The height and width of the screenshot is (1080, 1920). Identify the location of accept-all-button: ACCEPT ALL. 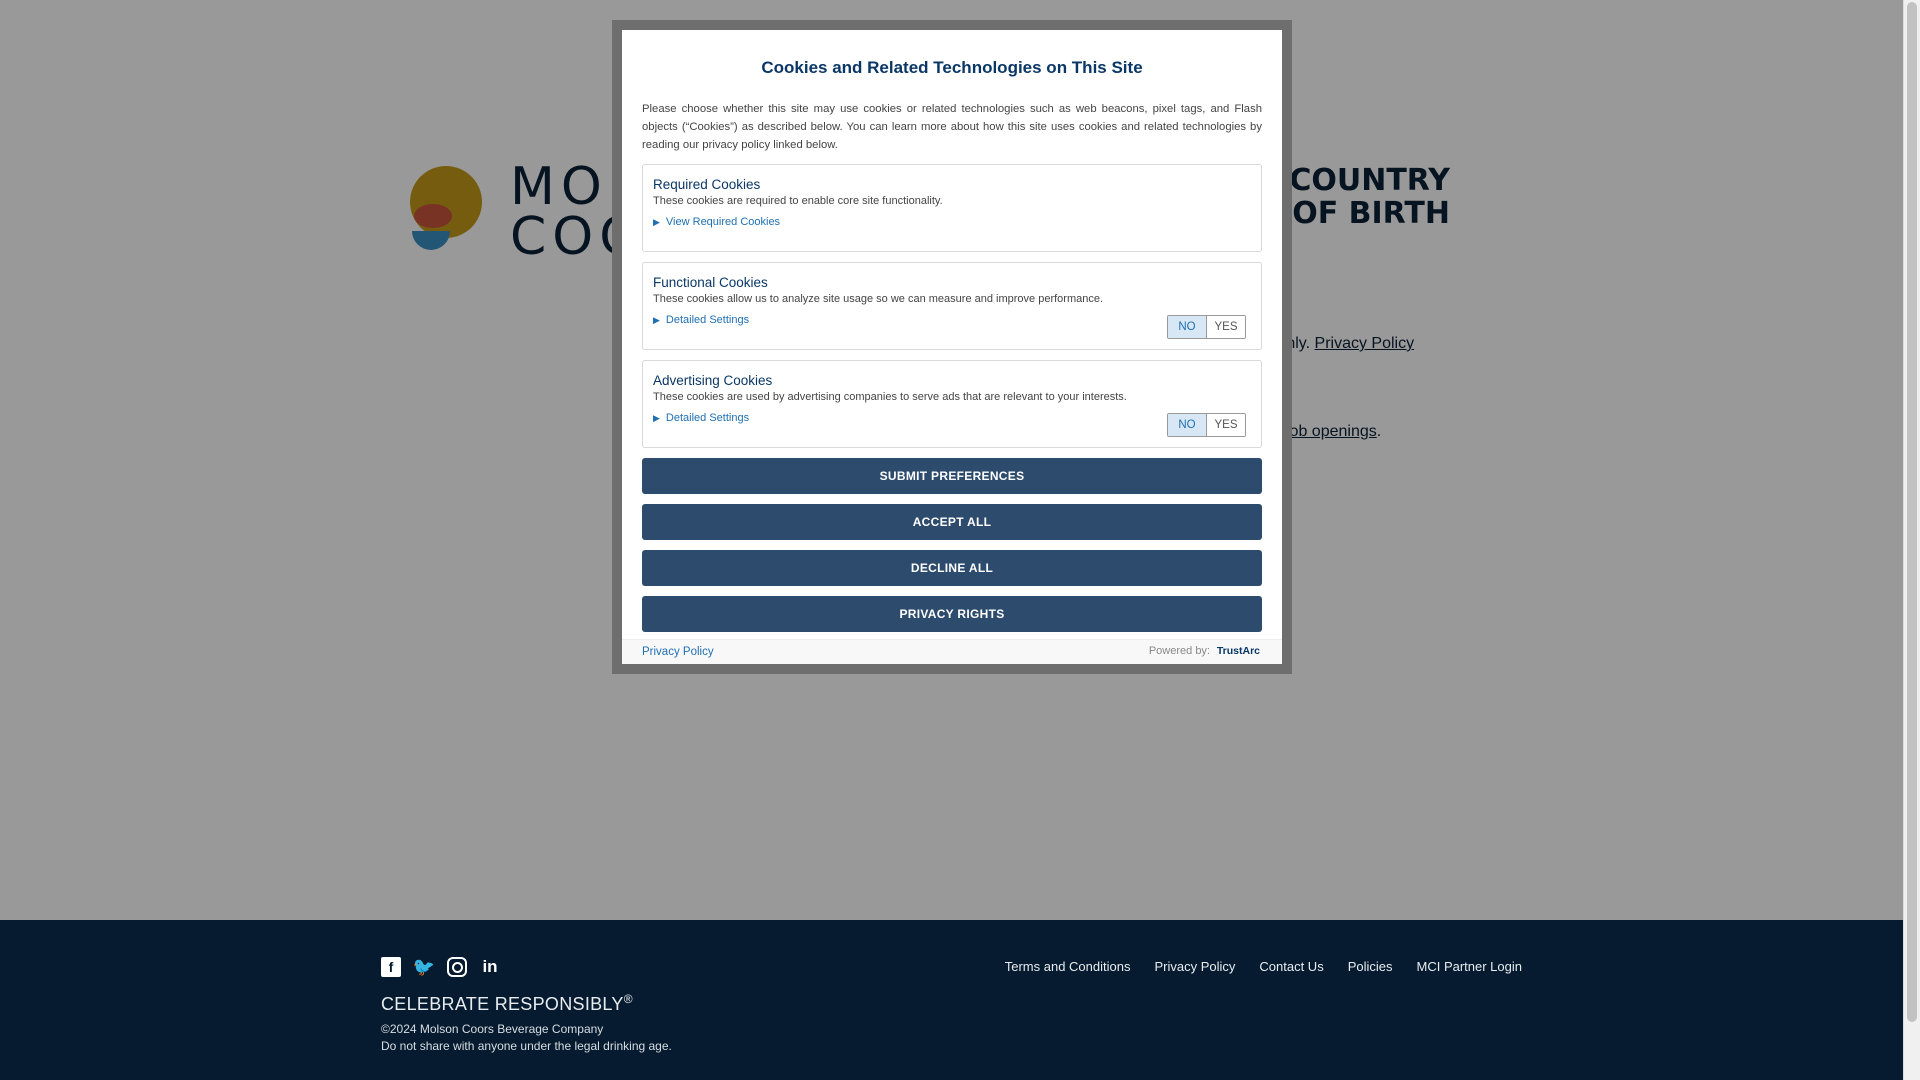
(952, 522).